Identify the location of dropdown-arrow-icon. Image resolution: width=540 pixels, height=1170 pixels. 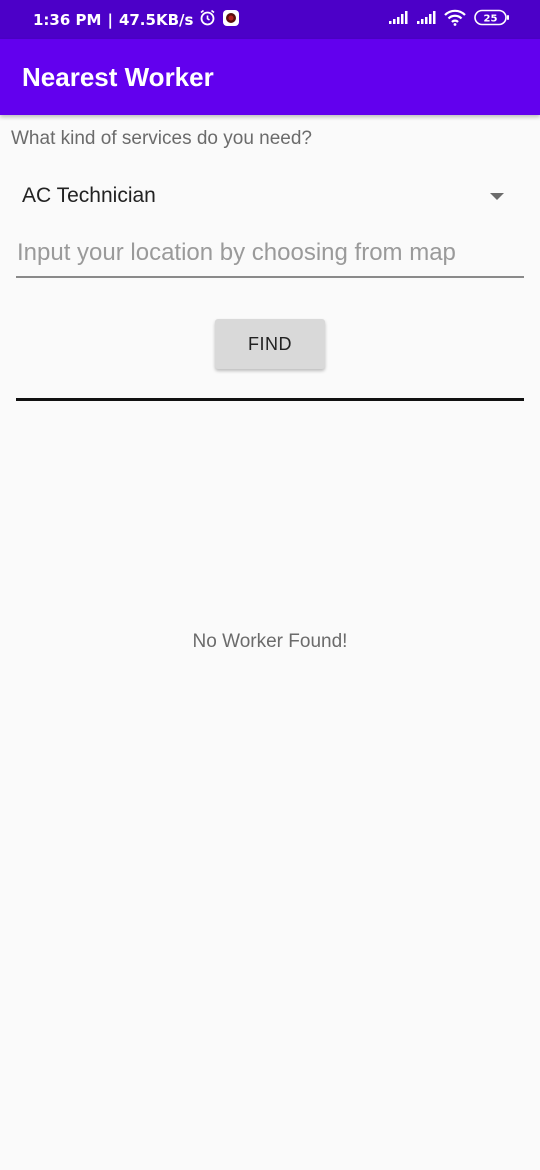
(497, 196).